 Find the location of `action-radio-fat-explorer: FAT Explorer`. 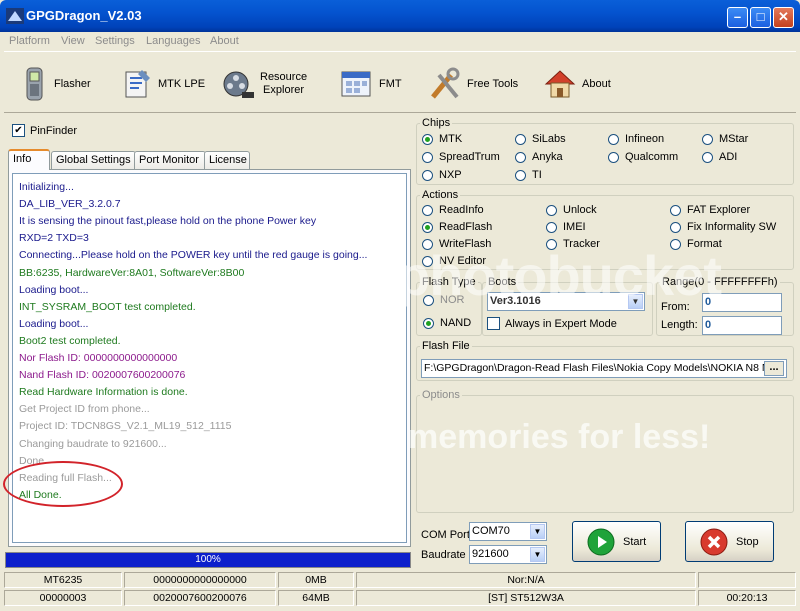

action-radio-fat-explorer: FAT Explorer is located at coordinates (710, 210).